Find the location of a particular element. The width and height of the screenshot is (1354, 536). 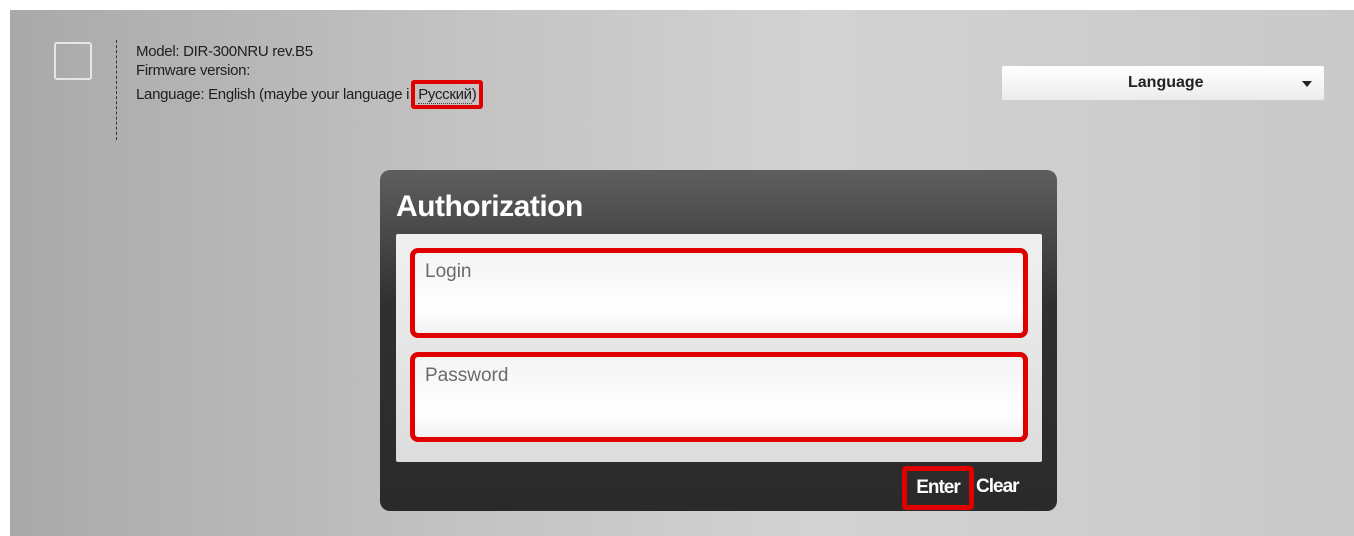

enter-button: Enter is located at coordinates (938, 488).